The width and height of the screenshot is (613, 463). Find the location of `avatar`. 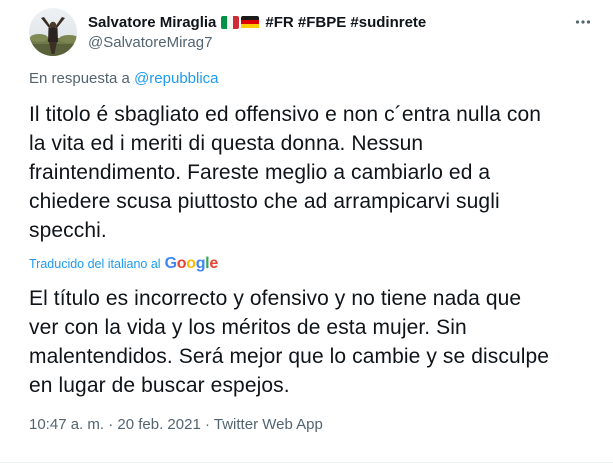

avatar is located at coordinates (53, 32).